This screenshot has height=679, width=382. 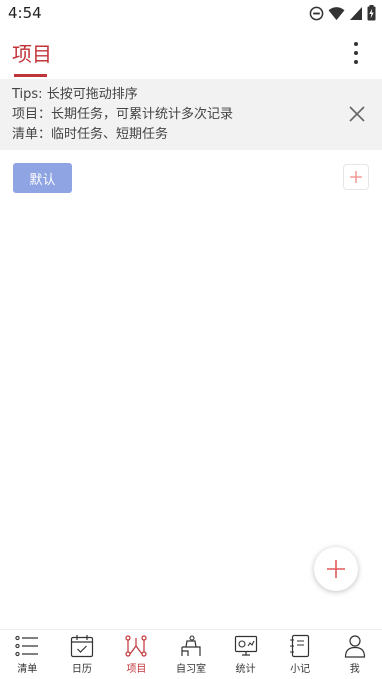 What do you see at coordinates (27, 646) in the screenshot?
I see `list-icon` at bounding box center [27, 646].